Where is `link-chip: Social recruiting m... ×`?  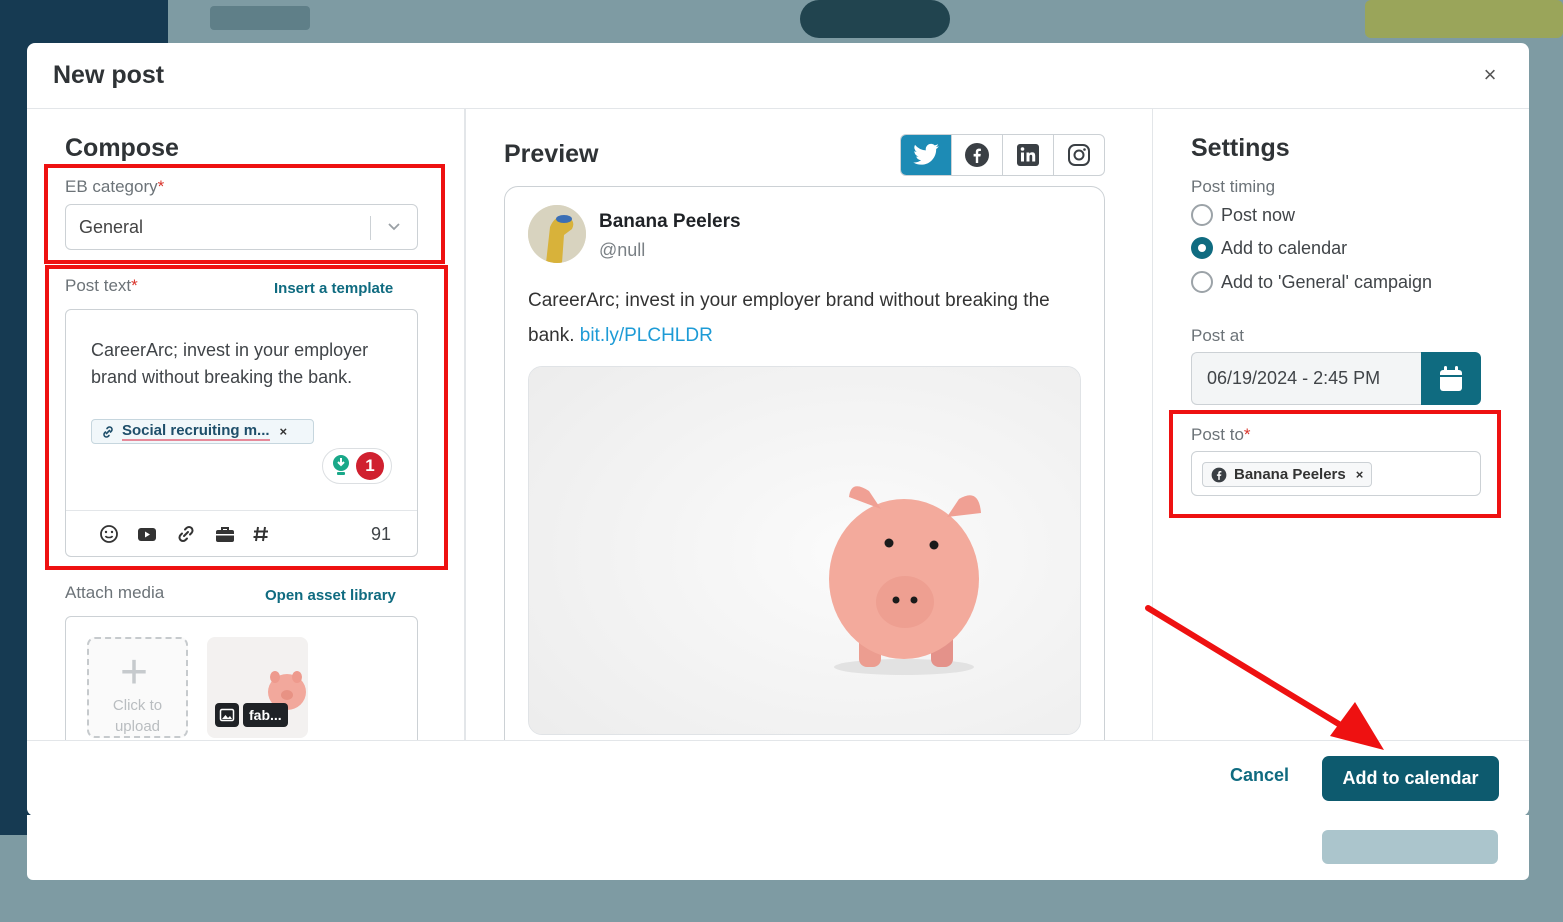 link-chip: Social recruiting m... × is located at coordinates (202, 431).